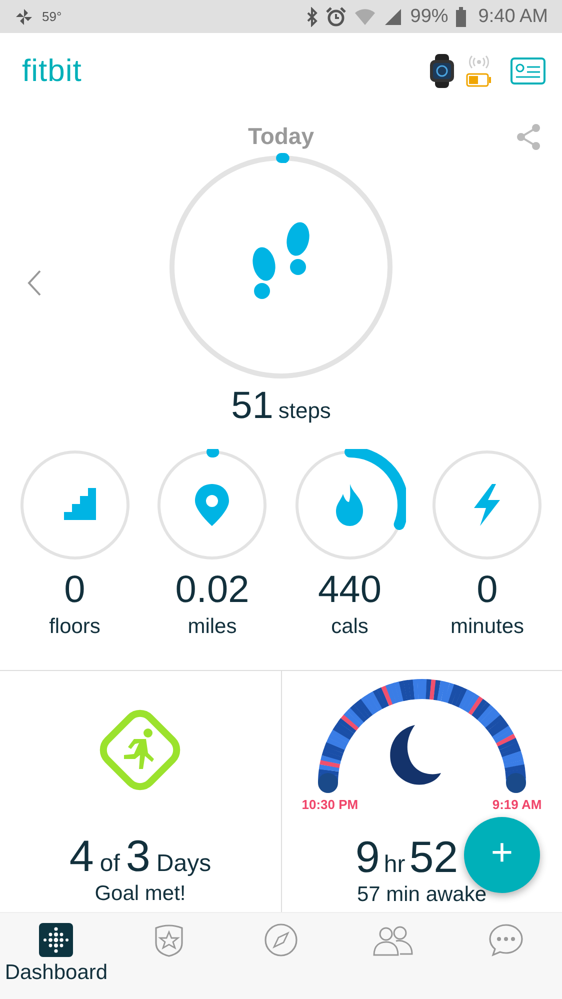 The image size is (562, 999). Describe the element at coordinates (393, 17) in the screenshot. I see `signal-icon` at that location.